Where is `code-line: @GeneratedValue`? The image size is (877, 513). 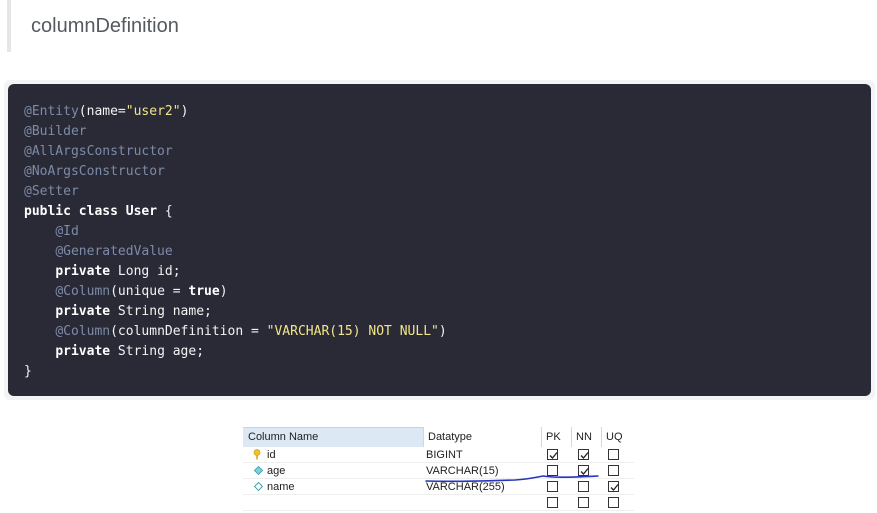 code-line: @GeneratedValue is located at coordinates (447, 252).